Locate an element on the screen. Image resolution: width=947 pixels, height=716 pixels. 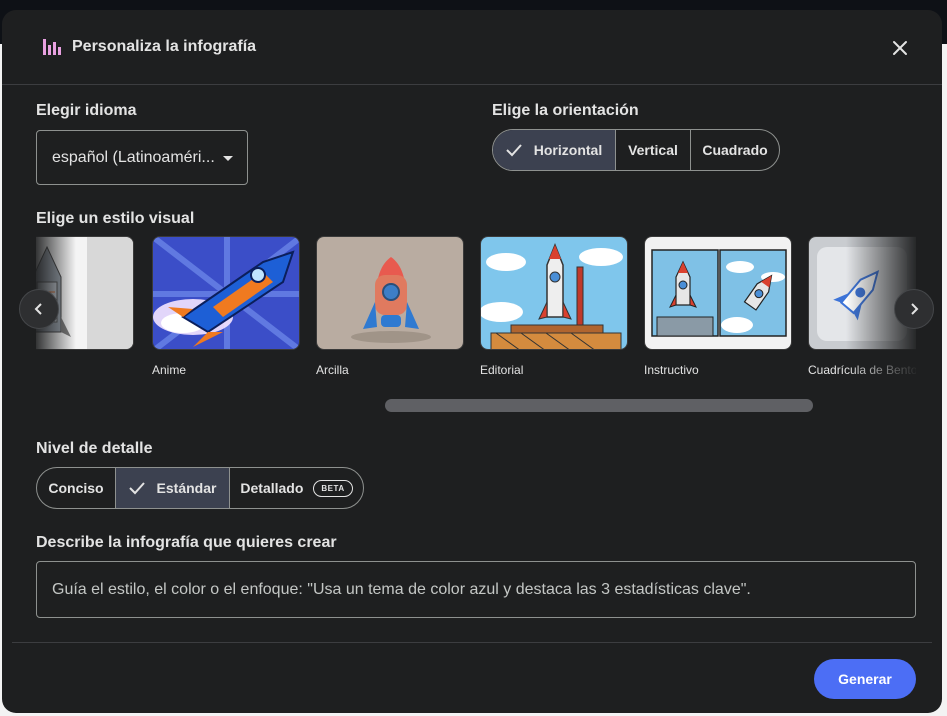
orientation-label: Elige la orientación is located at coordinates (565, 110).